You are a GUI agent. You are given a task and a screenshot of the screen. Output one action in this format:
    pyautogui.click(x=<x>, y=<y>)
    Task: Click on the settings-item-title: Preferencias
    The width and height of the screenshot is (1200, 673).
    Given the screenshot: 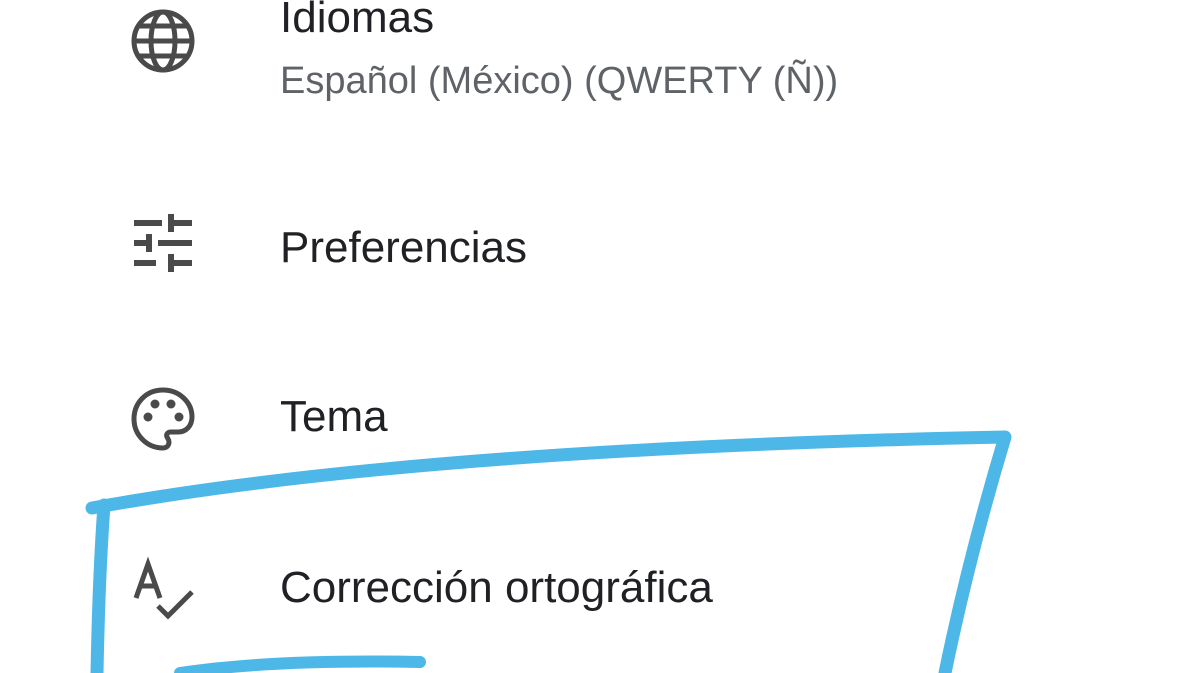 What is the action you would take?
    pyautogui.click(x=404, y=247)
    